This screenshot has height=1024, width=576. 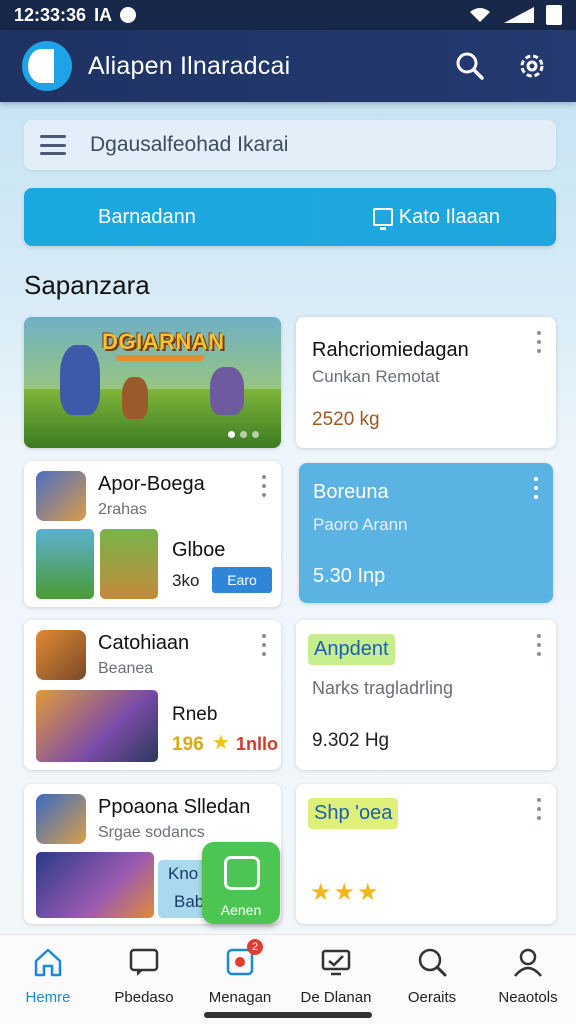 What do you see at coordinates (147, 217) in the screenshot?
I see `banner-left-label: Barnadann` at bounding box center [147, 217].